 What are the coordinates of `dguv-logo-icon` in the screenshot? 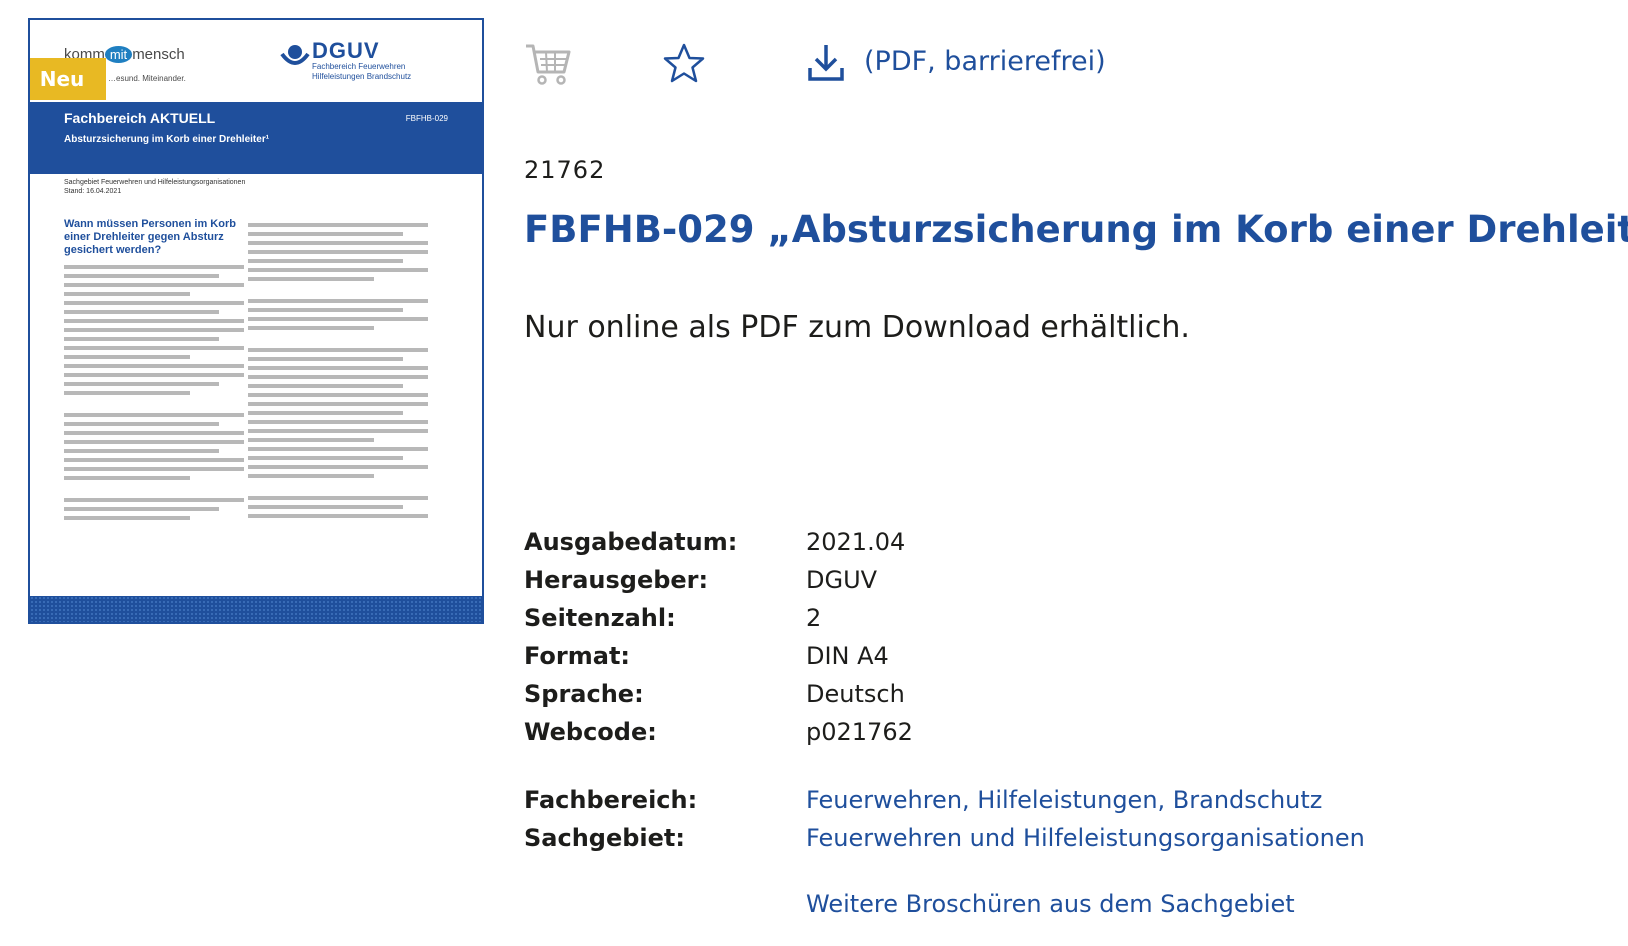 It's located at (295, 55).